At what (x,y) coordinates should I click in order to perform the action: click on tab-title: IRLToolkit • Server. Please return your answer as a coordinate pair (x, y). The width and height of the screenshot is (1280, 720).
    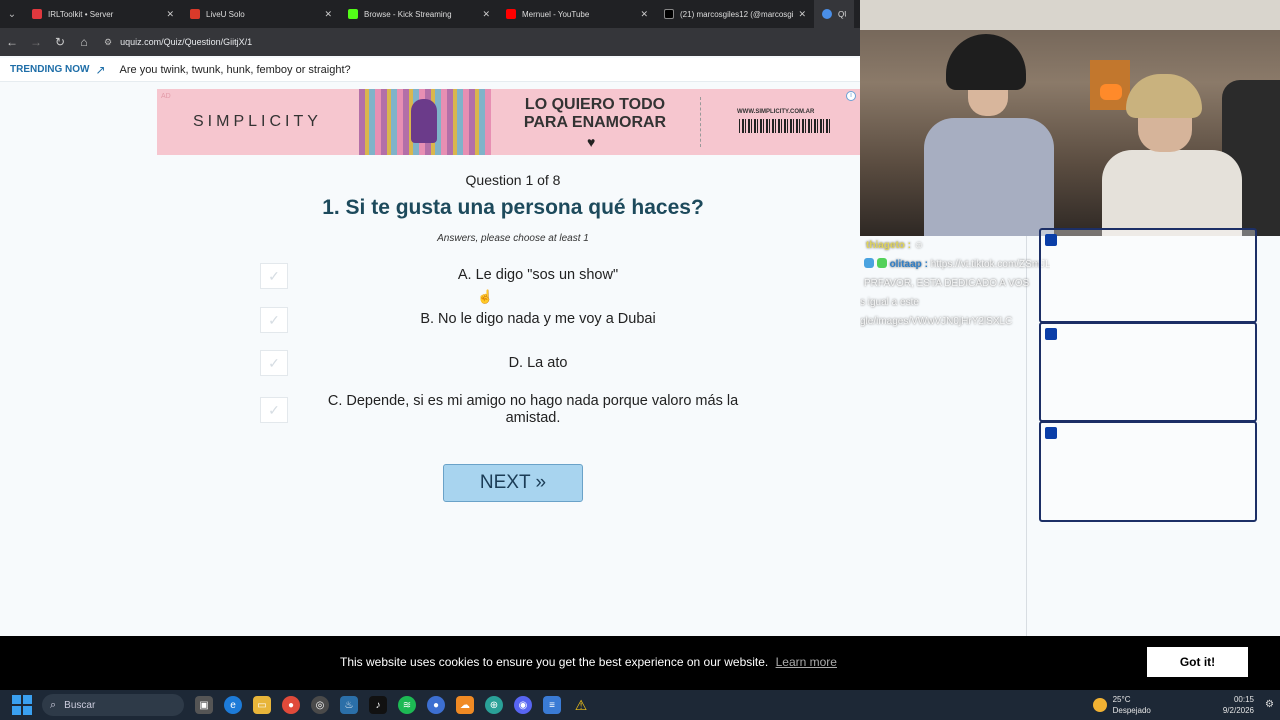
    Looking at the image, I should click on (81, 14).